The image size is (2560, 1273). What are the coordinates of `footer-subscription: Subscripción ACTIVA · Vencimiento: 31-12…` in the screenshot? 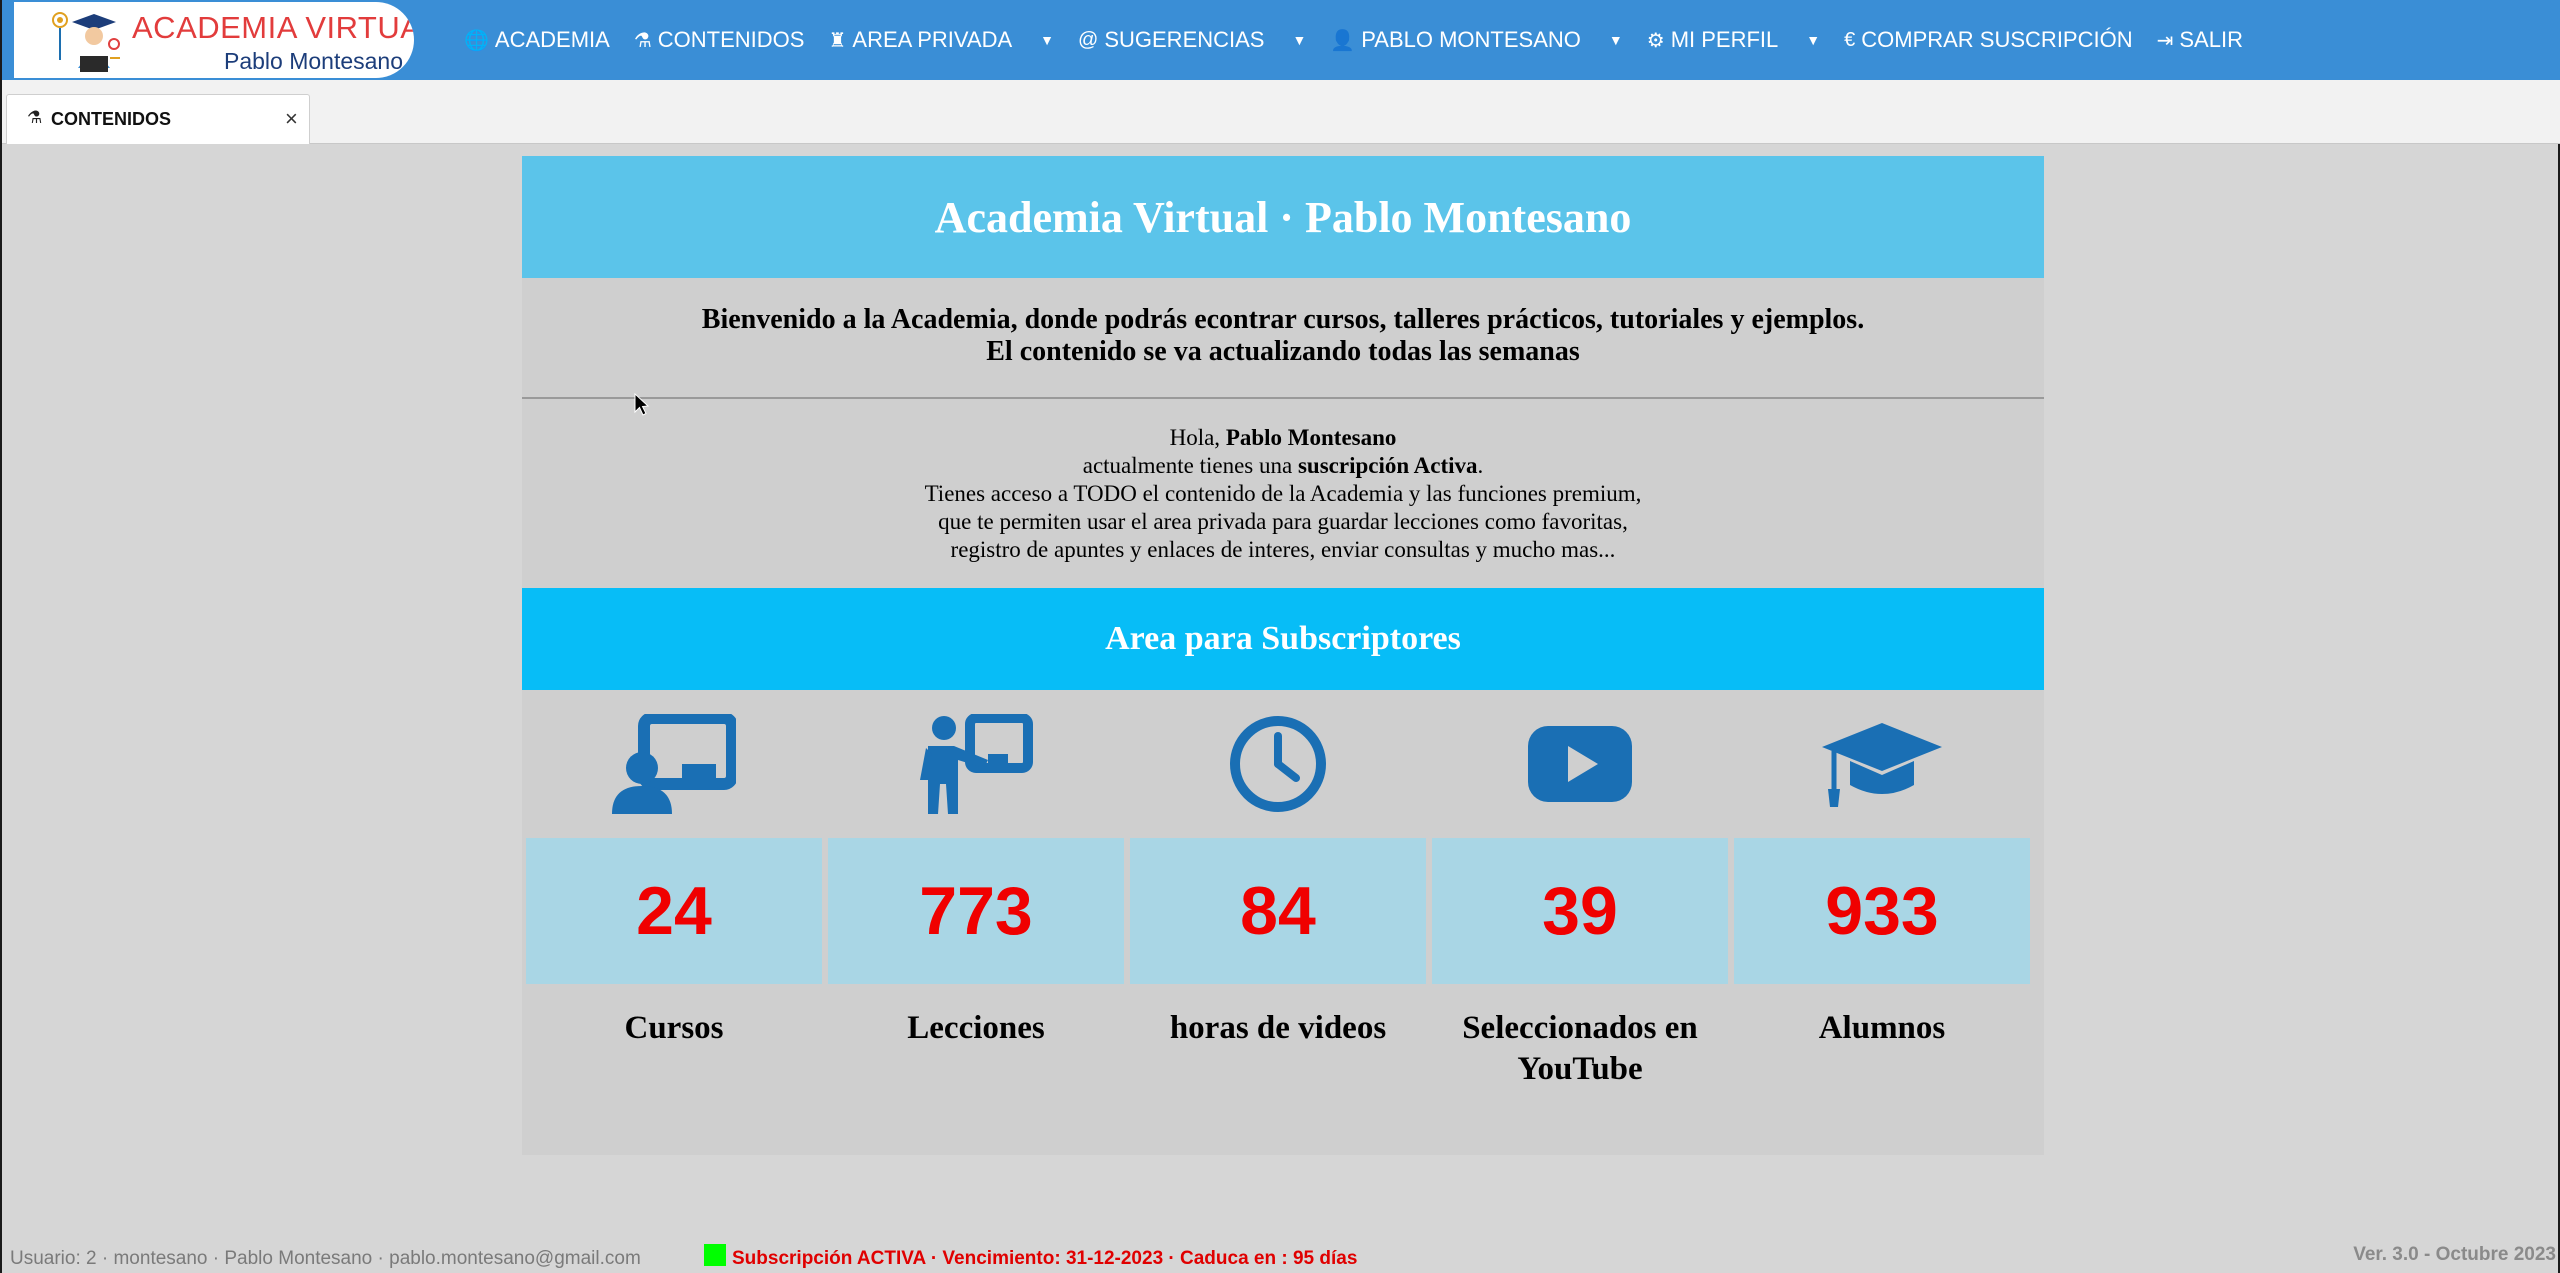 It's located at (1045, 1258).